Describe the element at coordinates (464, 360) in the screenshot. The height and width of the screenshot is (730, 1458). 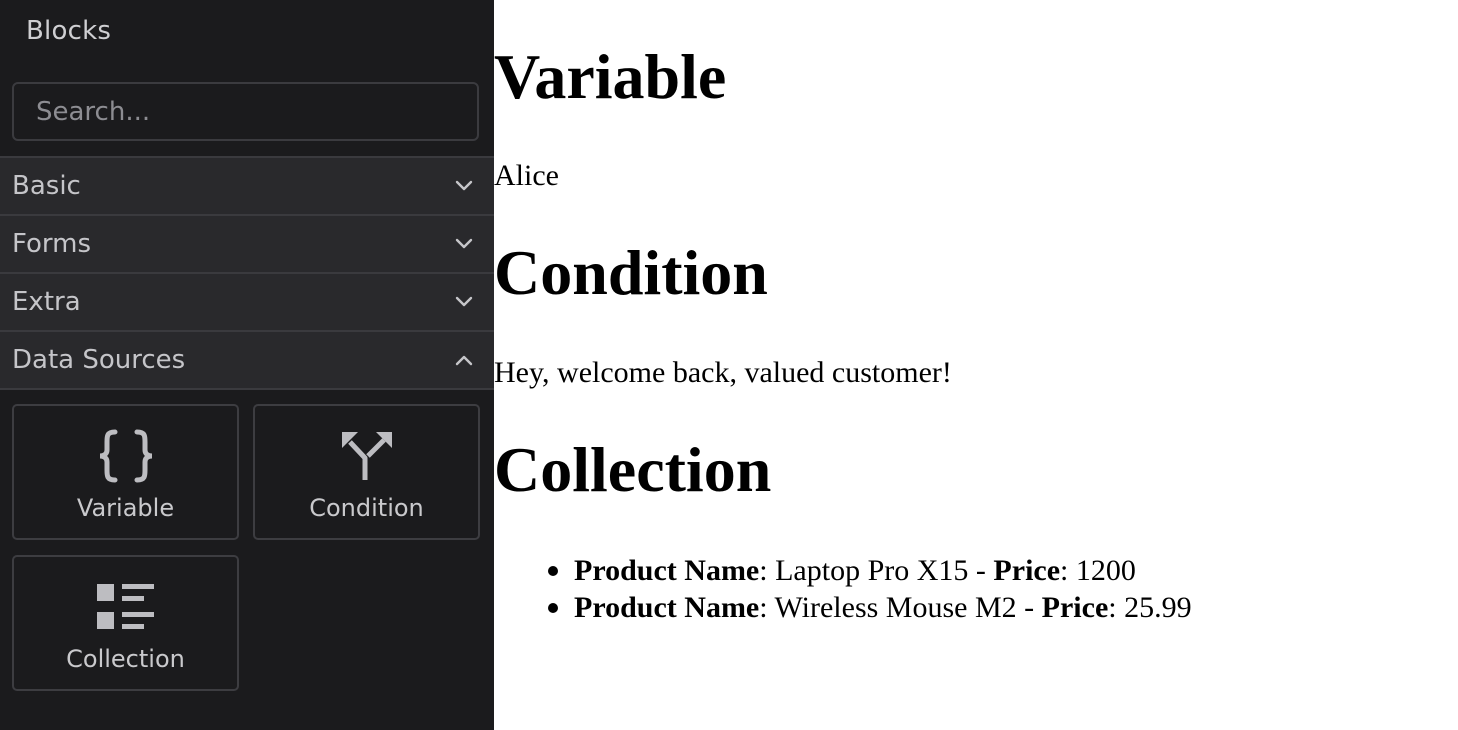
I see `chevron-up-icon` at that location.